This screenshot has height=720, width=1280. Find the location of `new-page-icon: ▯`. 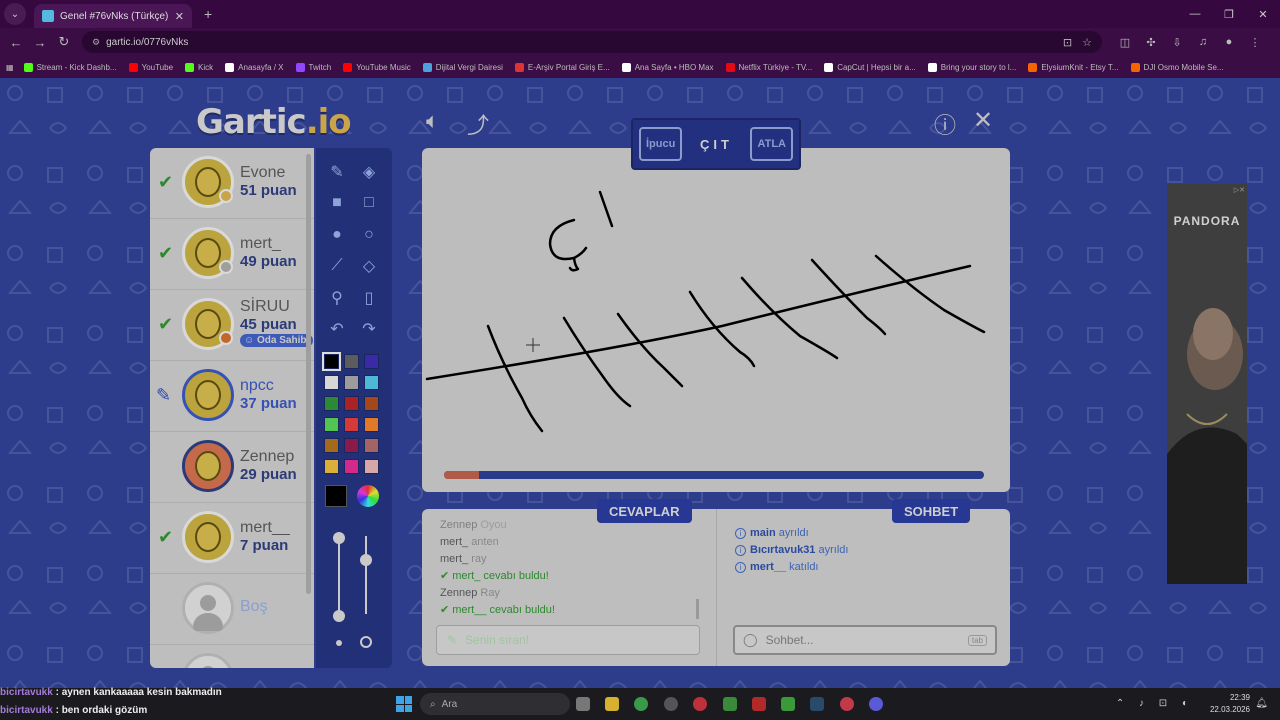

new-page-icon: ▯ is located at coordinates (369, 298).